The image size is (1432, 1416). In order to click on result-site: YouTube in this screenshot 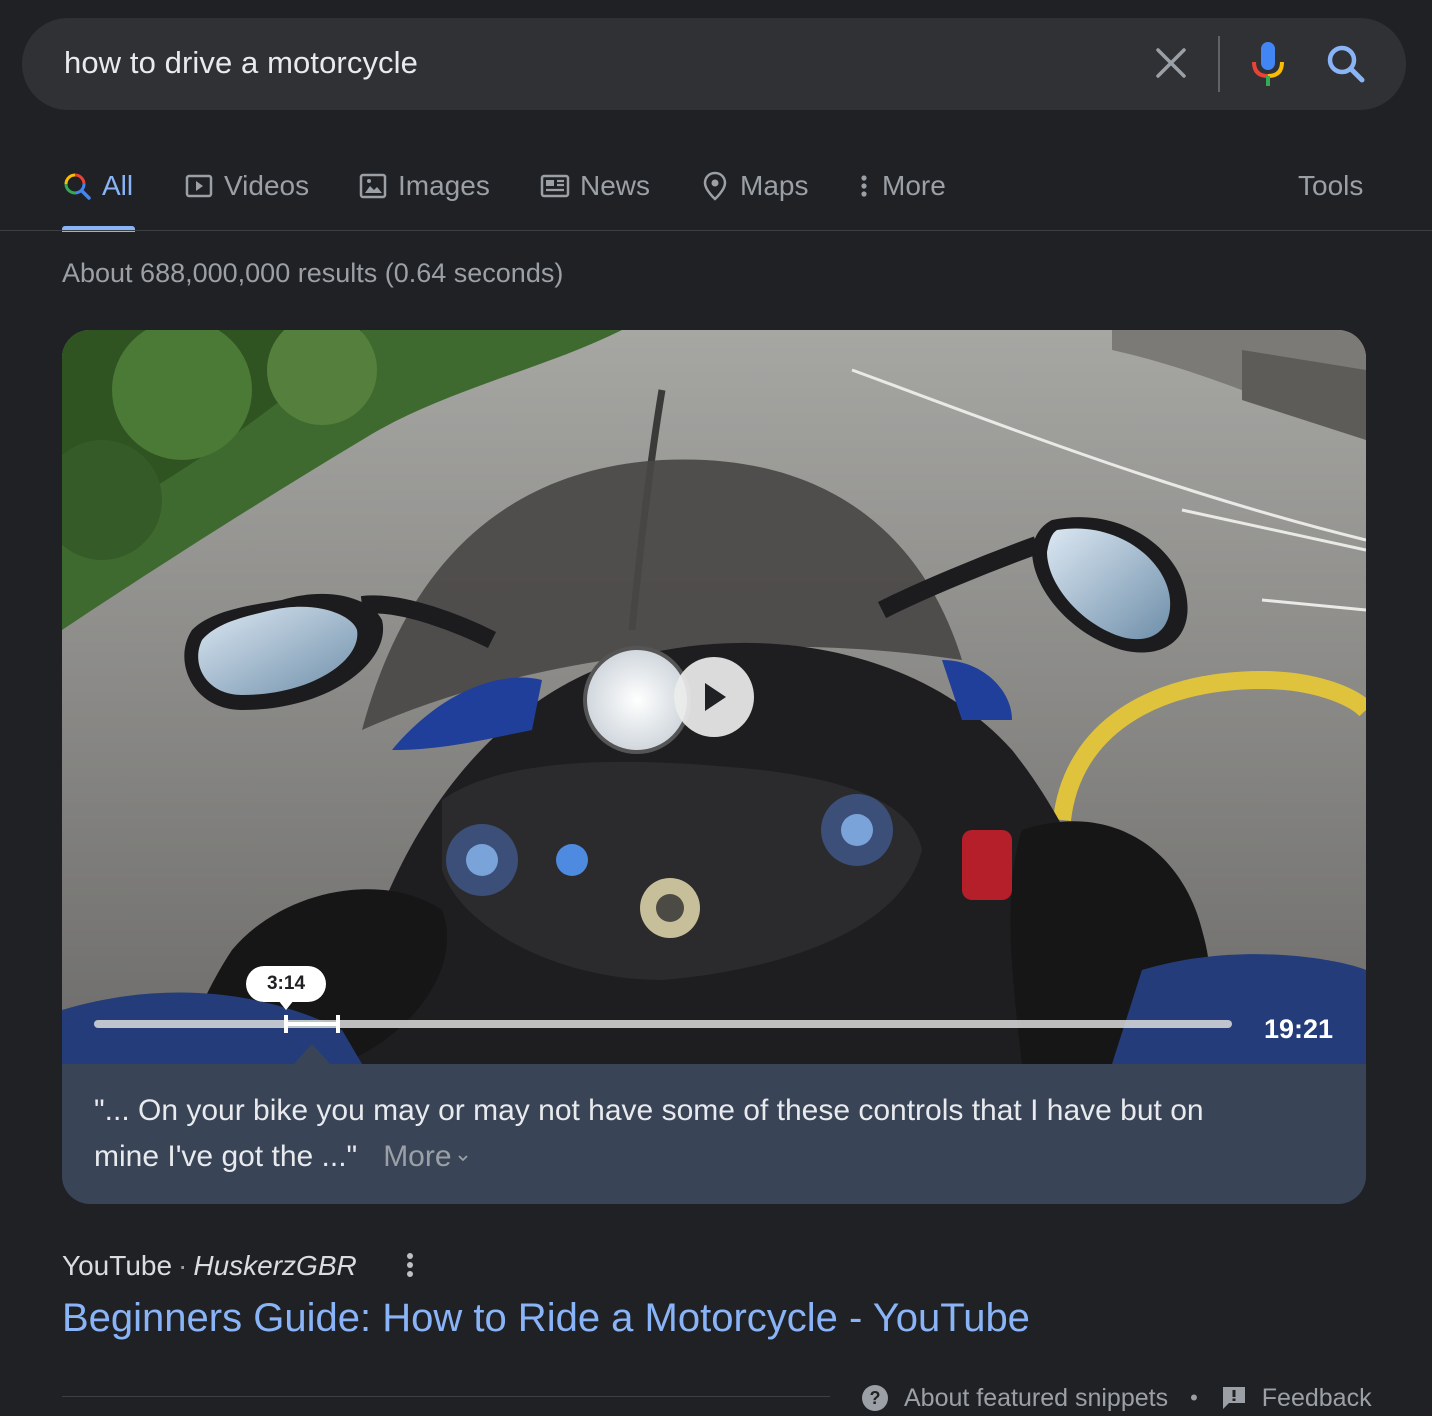, I will do `click(117, 1265)`.